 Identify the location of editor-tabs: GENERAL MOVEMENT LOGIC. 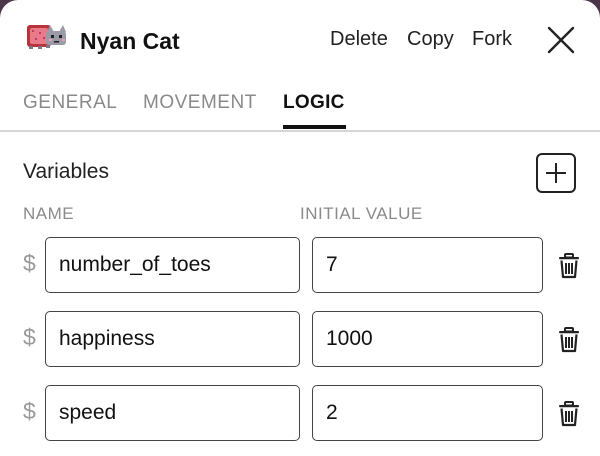
(300, 108).